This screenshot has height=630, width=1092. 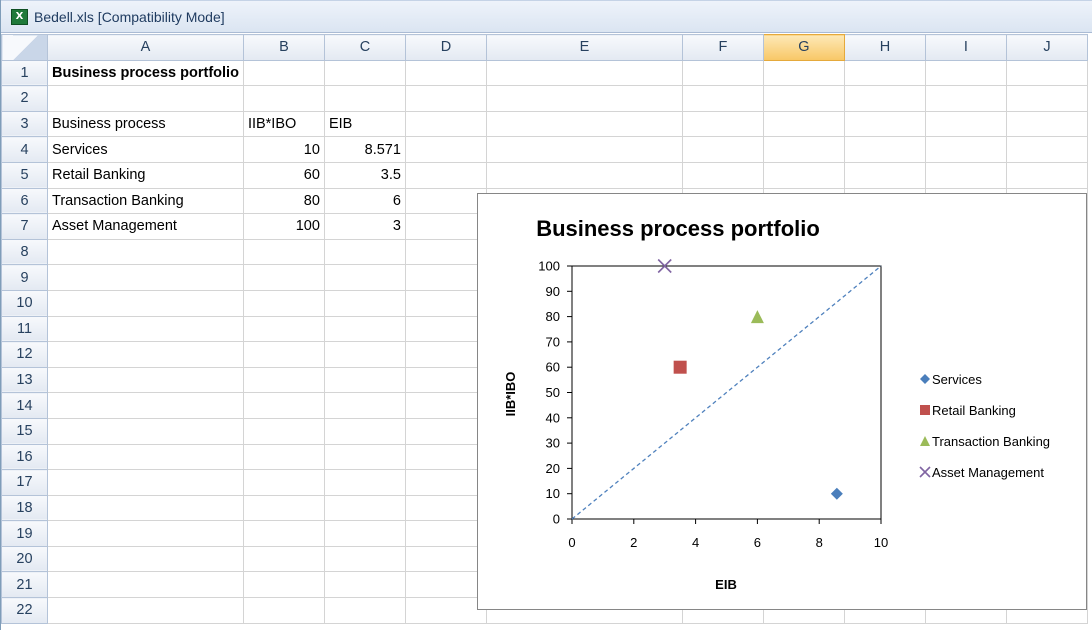 I want to click on cell-c9, so click(x=364, y=277).